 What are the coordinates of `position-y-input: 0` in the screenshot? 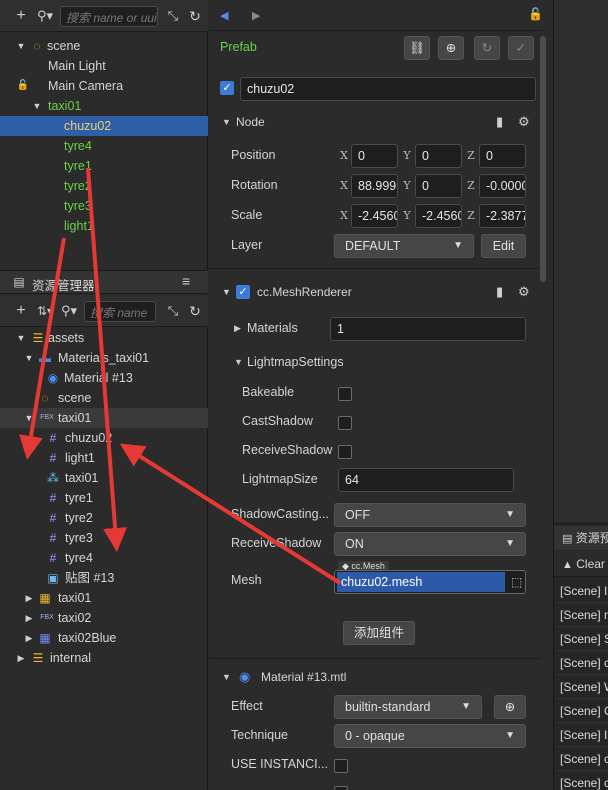 It's located at (438, 156).